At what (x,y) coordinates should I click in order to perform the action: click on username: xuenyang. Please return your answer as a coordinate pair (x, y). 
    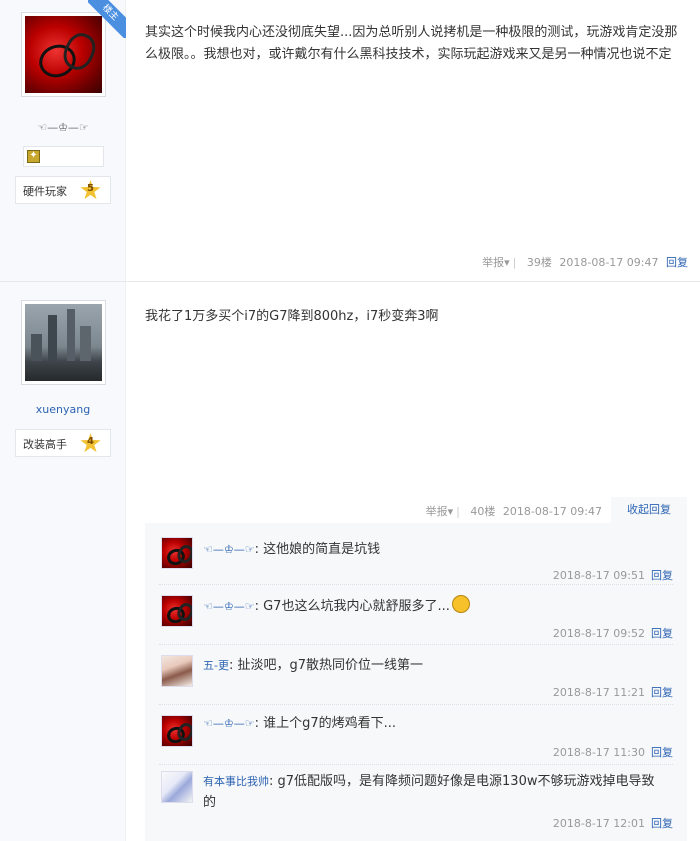
    Looking at the image, I should click on (63, 409).